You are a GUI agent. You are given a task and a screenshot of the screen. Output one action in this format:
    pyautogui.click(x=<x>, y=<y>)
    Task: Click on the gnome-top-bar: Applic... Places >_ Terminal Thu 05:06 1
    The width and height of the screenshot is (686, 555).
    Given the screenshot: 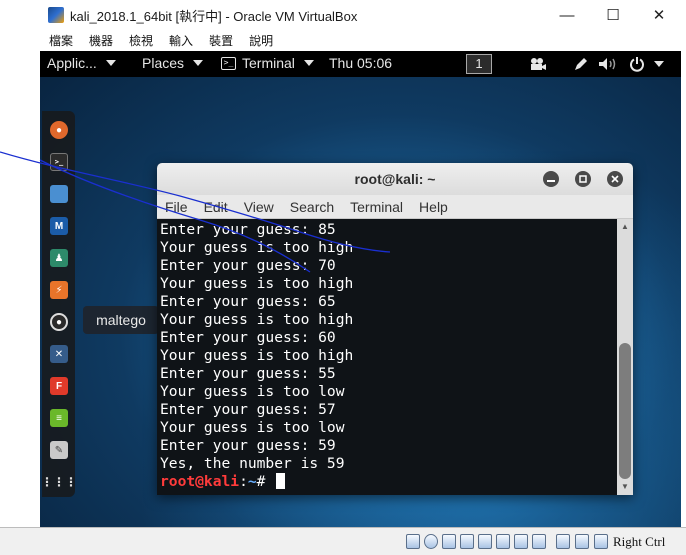 What is the action you would take?
    pyautogui.click(x=360, y=64)
    